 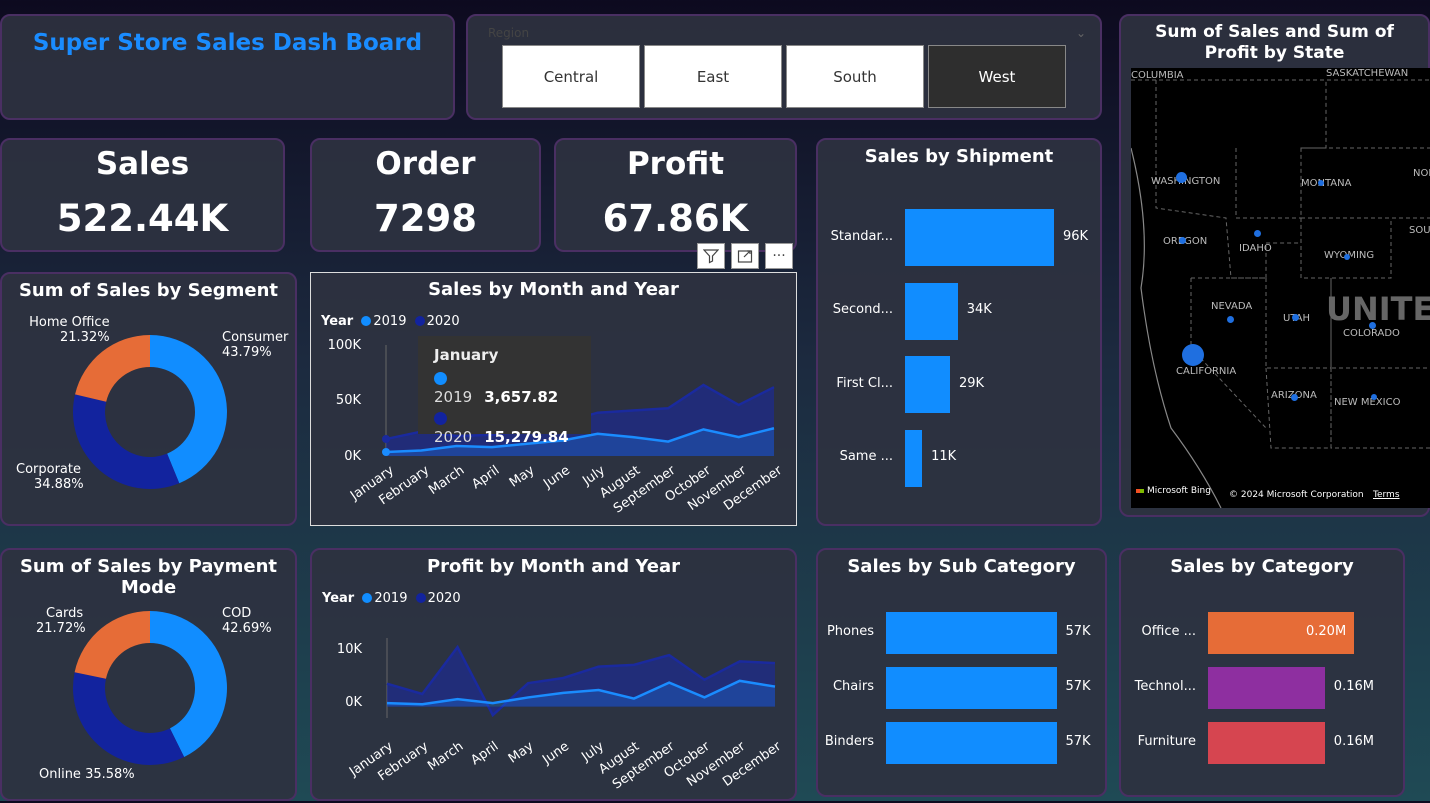 I want to click on shipment-title: Sales by Shipment, so click(x=959, y=156).